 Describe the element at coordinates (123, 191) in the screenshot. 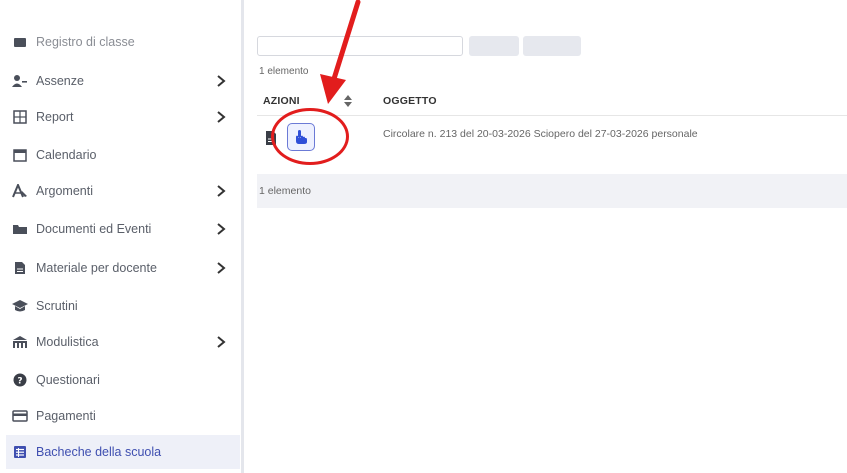

I see `sidebar-item-argomenti: Argomenti` at that location.